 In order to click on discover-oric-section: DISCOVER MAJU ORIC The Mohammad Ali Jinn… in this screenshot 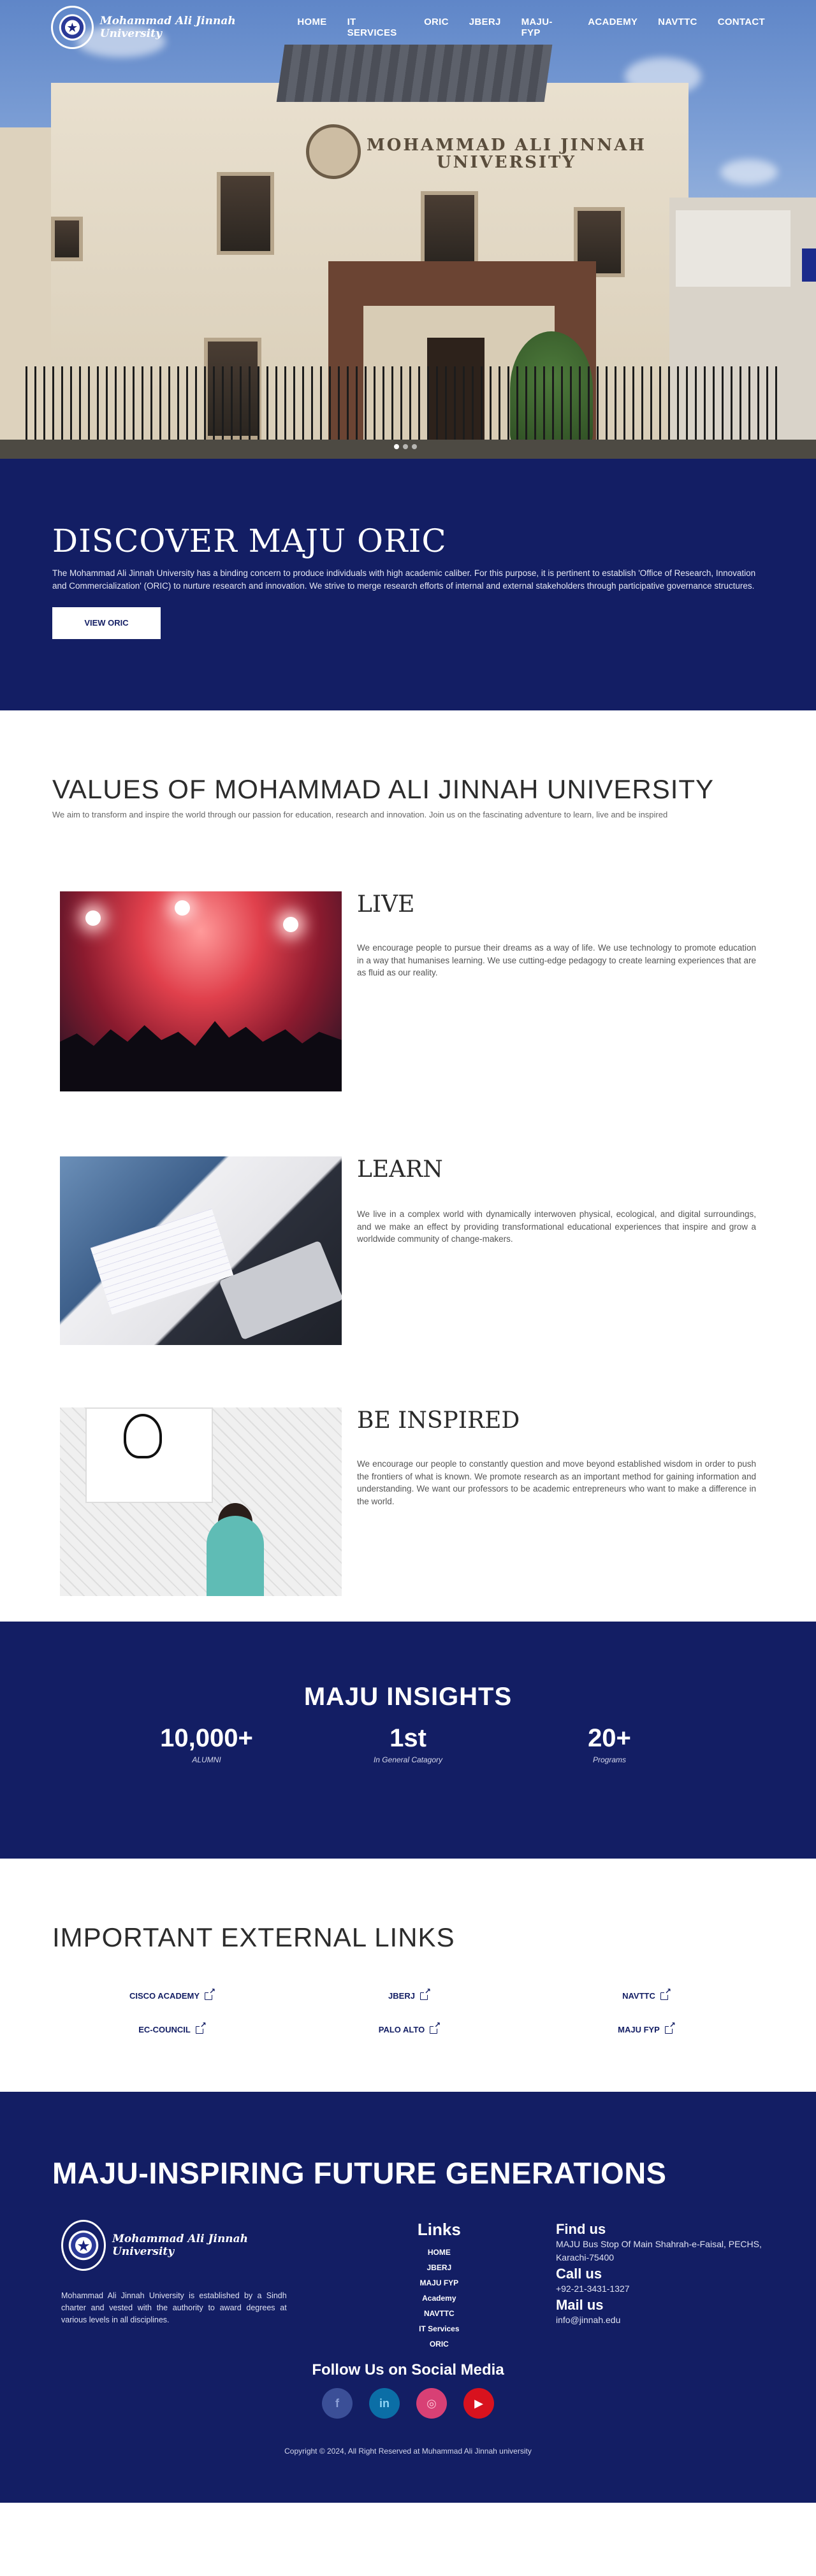, I will do `click(408, 584)`.